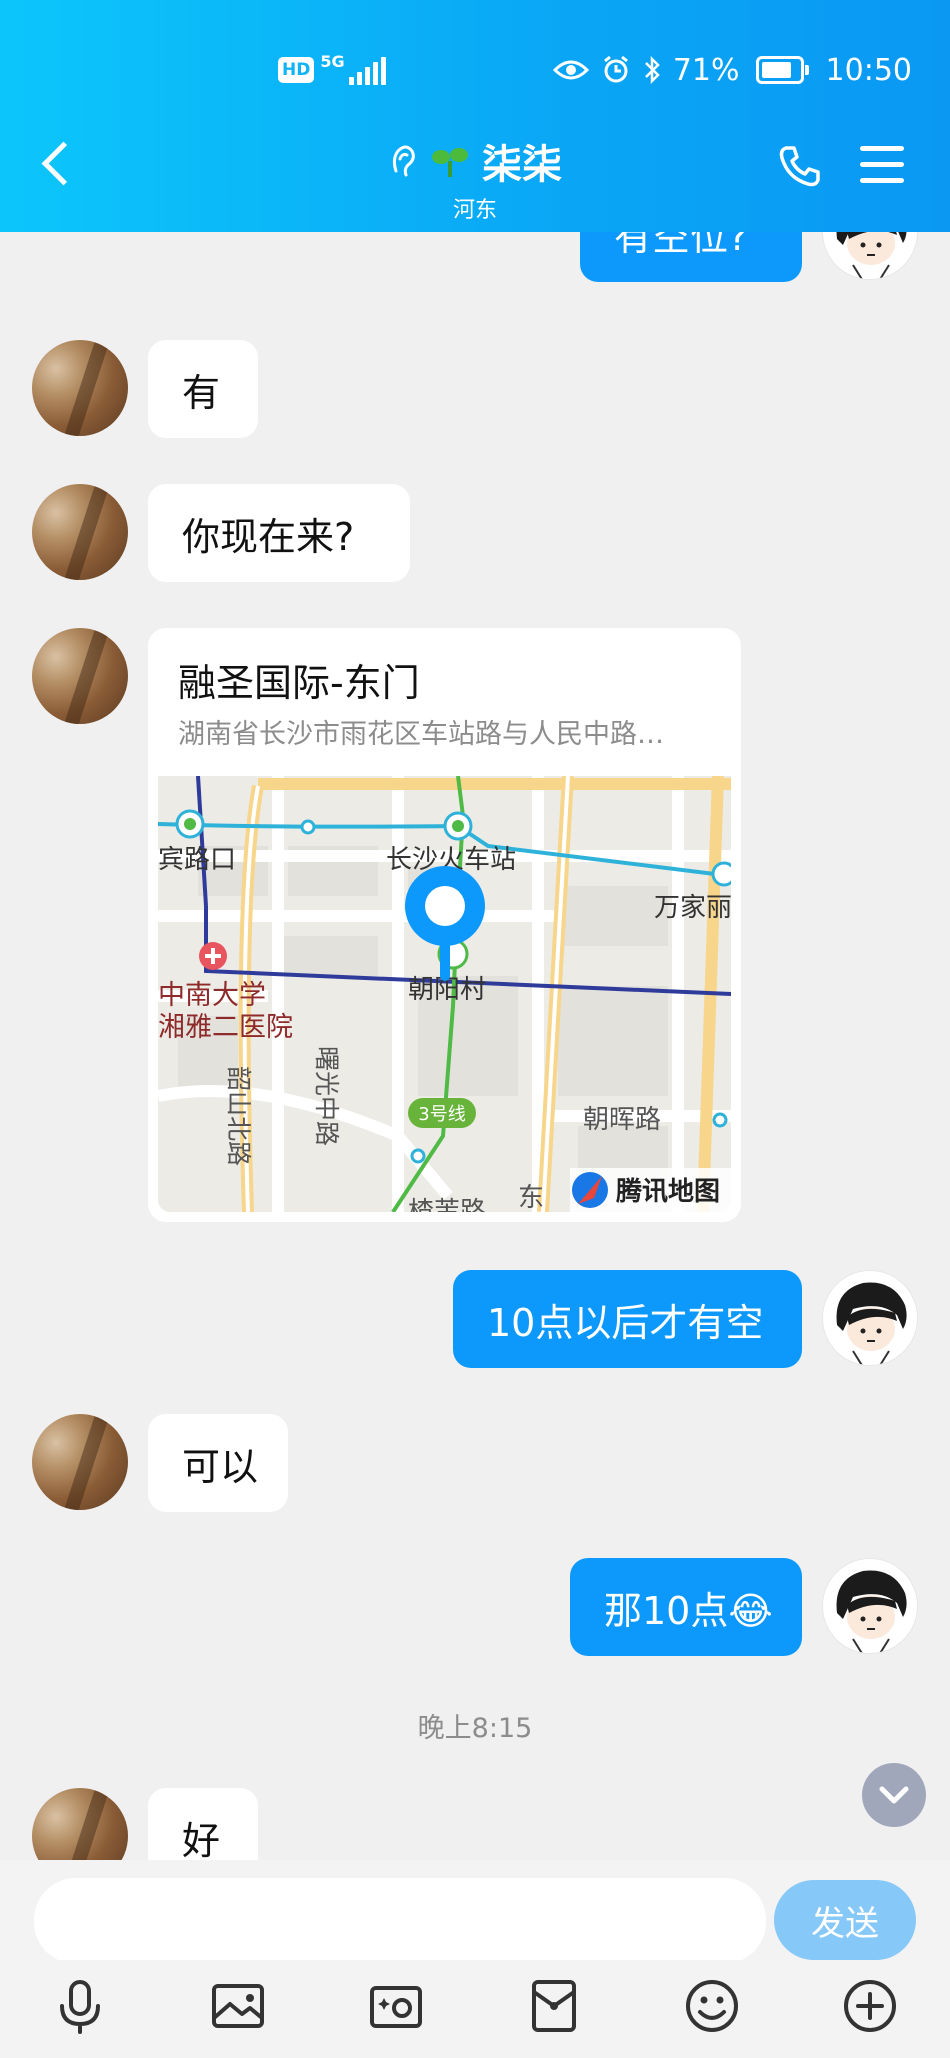 The height and width of the screenshot is (2058, 950). I want to click on signal-icon, so click(367, 70).